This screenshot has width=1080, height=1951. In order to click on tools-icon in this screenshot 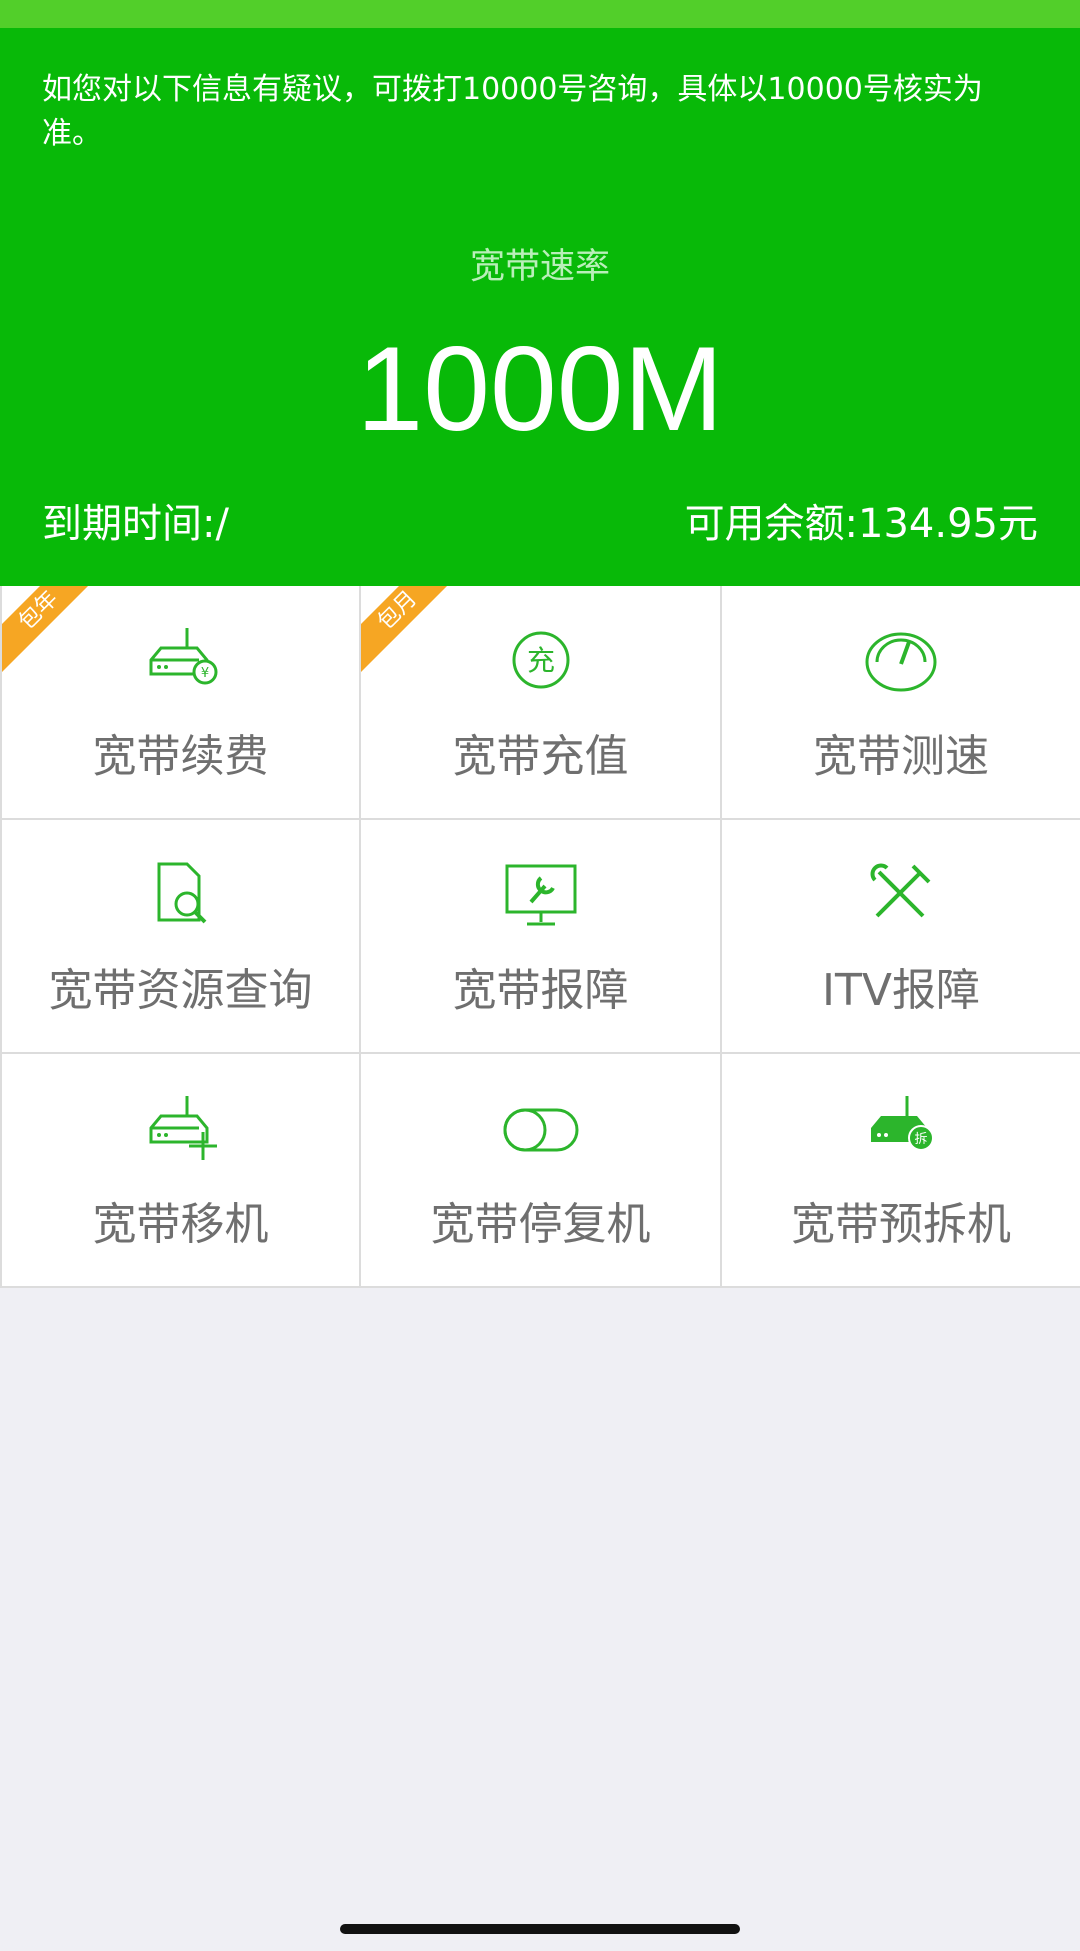, I will do `click(900, 890)`.